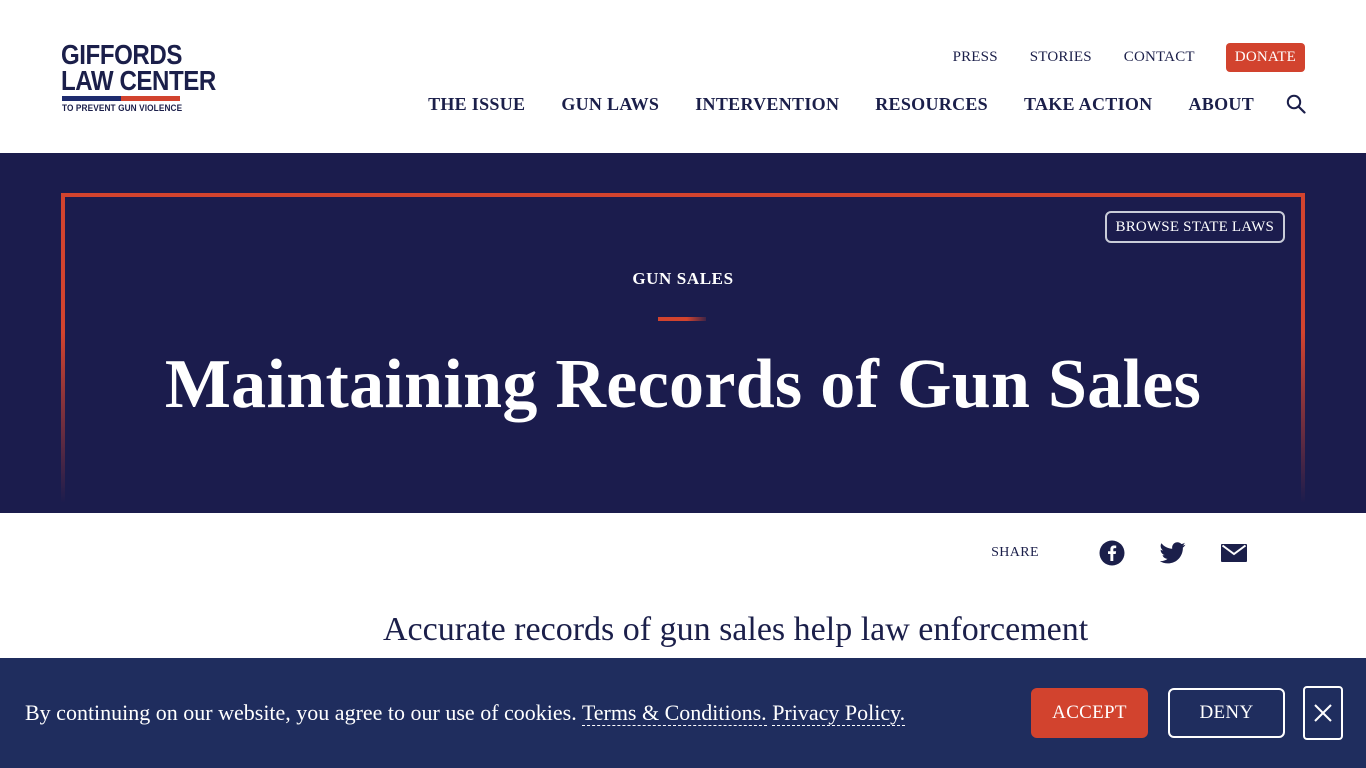 This screenshot has height=768, width=1366. Describe the element at coordinates (1234, 553) in the screenshot. I see `email-icon` at that location.